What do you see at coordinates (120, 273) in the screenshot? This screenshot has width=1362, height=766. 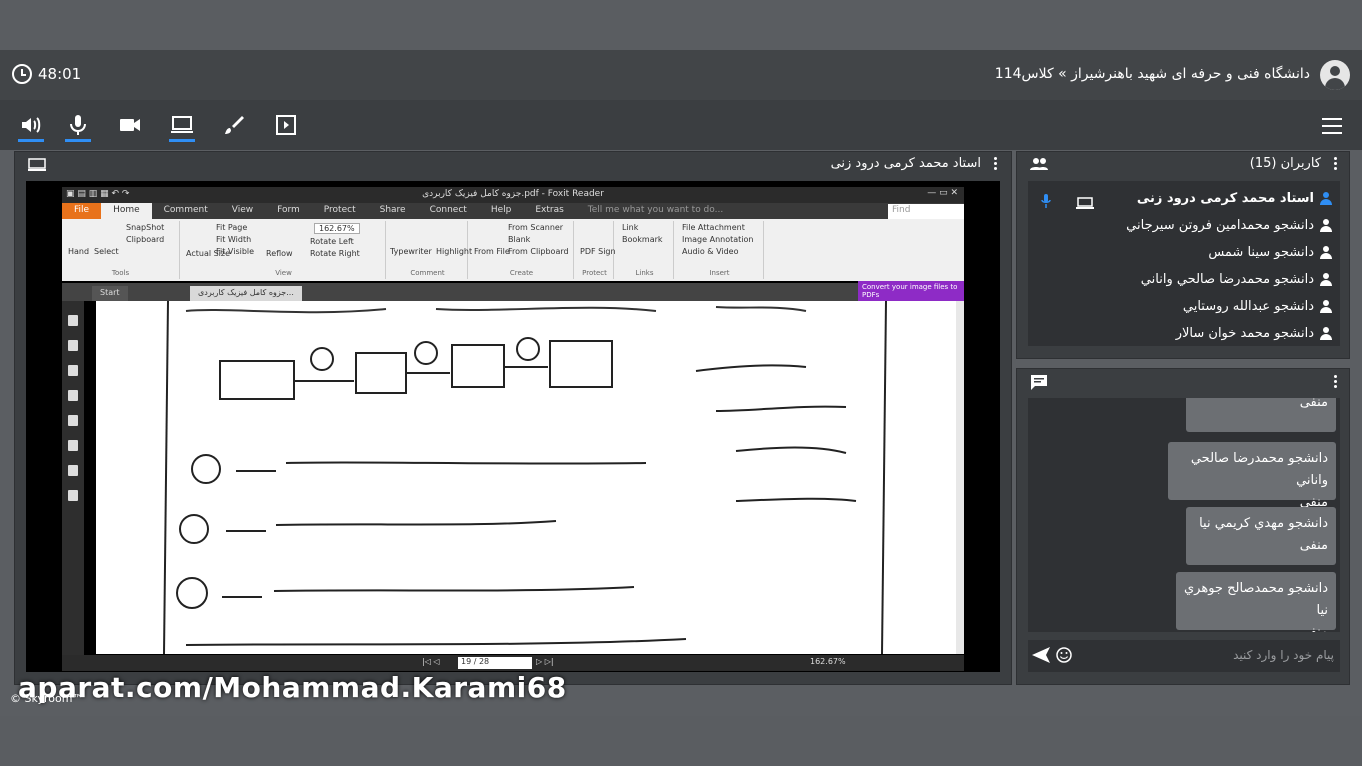 I see `tools-group-label: Tools` at bounding box center [120, 273].